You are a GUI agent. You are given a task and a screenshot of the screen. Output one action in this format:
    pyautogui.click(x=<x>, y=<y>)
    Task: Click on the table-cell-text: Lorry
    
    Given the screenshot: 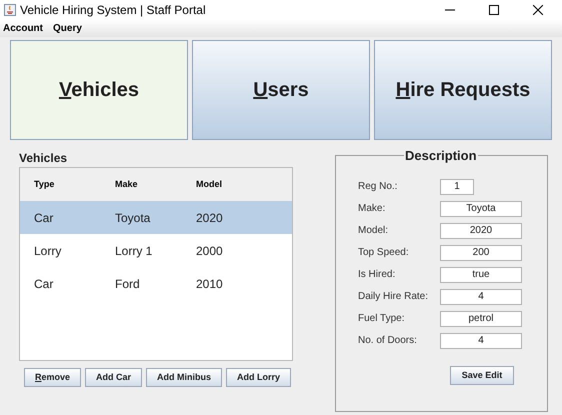 What is the action you would take?
    pyautogui.click(x=47, y=251)
    